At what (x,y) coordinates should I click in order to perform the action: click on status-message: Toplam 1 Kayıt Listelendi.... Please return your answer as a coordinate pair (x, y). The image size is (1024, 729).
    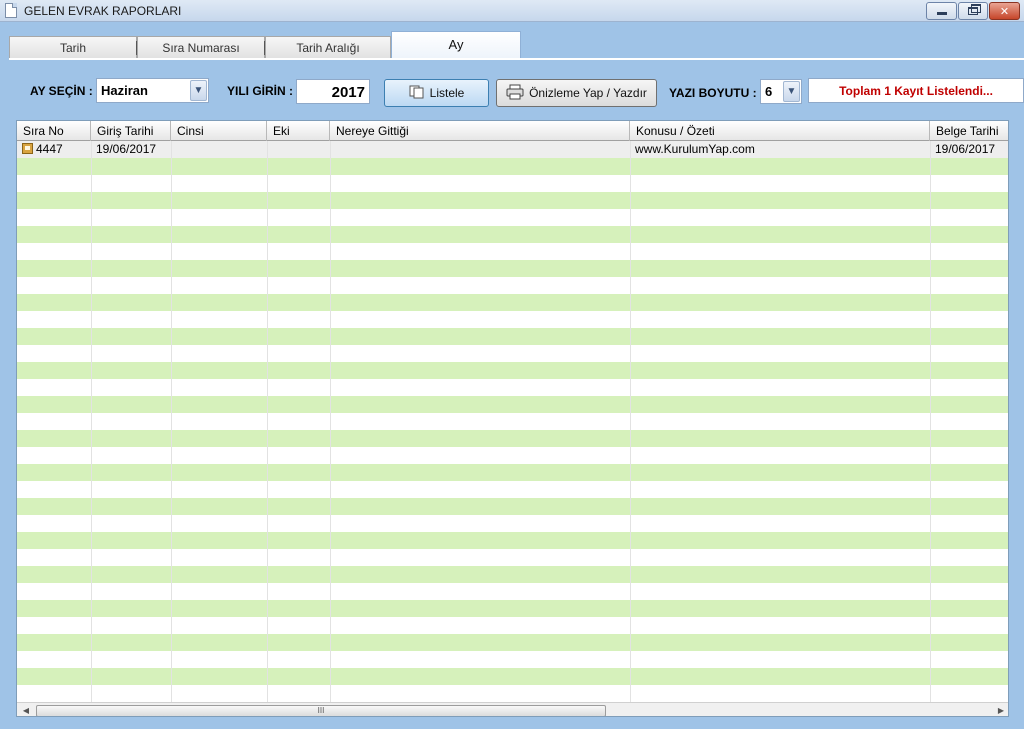
    Looking at the image, I should click on (916, 90).